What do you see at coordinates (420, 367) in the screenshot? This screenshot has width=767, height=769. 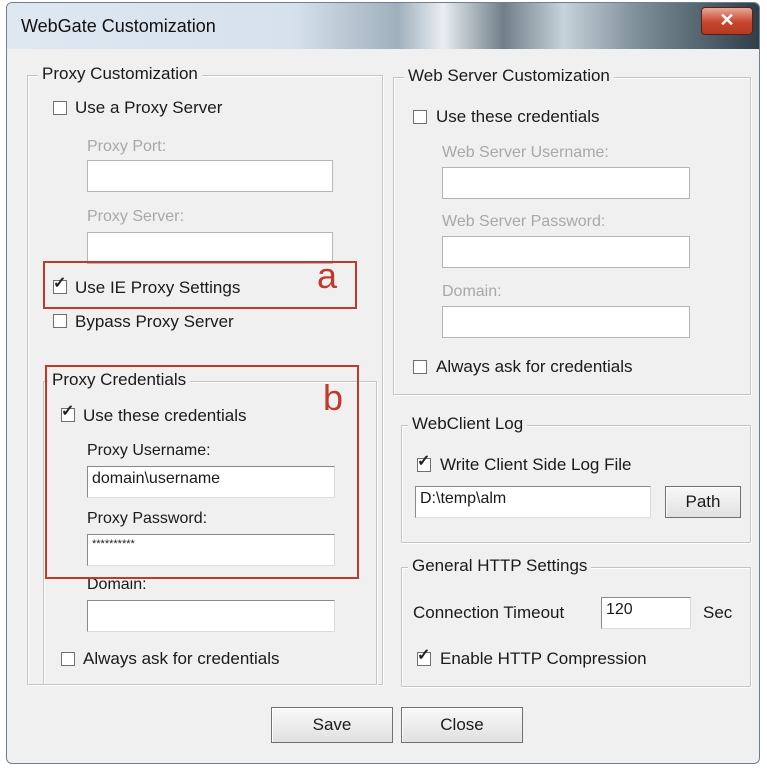 I see `web-server-always-ask-checkbox` at bounding box center [420, 367].